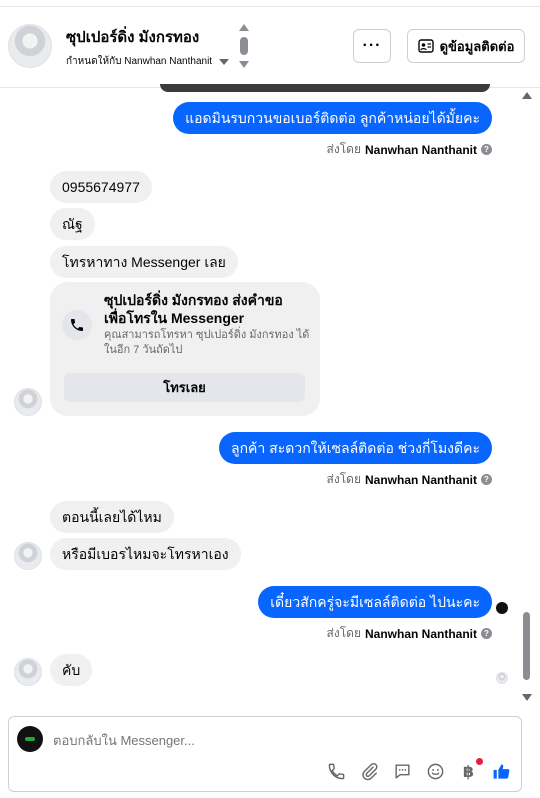  Describe the element at coordinates (72, 224) in the screenshot. I see `incoming-message: ณัฐ` at that location.